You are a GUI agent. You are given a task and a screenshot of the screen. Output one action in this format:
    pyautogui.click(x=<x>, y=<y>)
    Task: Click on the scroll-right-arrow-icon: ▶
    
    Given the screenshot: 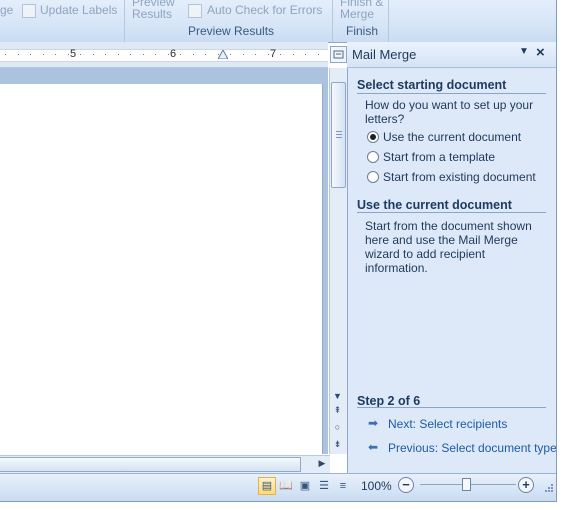 What is the action you would take?
    pyautogui.click(x=322, y=463)
    